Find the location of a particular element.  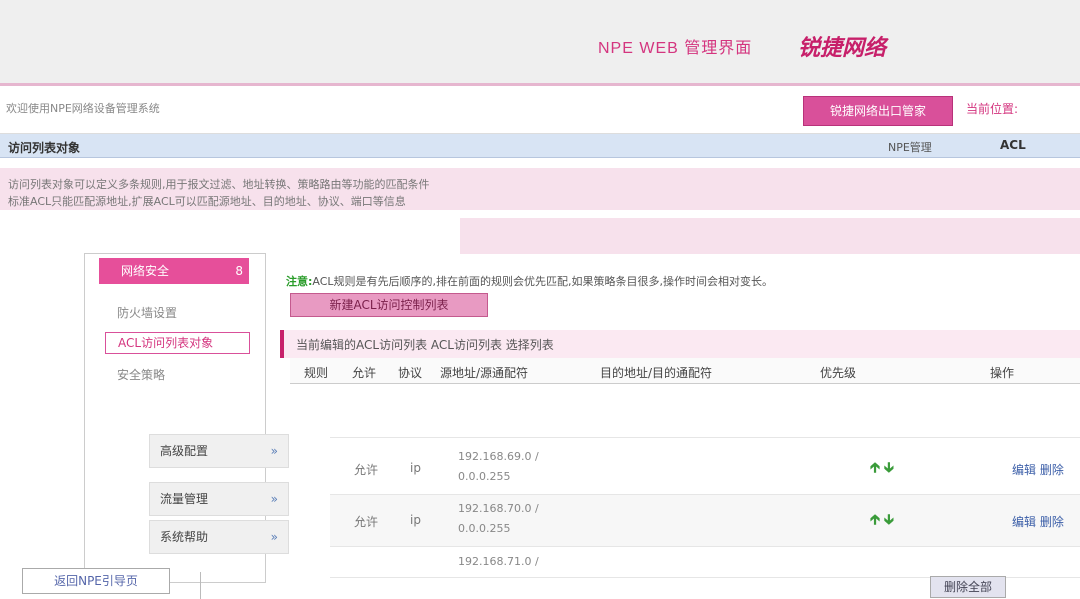

crumb-acl-label: ACL is located at coordinates (1013, 145).